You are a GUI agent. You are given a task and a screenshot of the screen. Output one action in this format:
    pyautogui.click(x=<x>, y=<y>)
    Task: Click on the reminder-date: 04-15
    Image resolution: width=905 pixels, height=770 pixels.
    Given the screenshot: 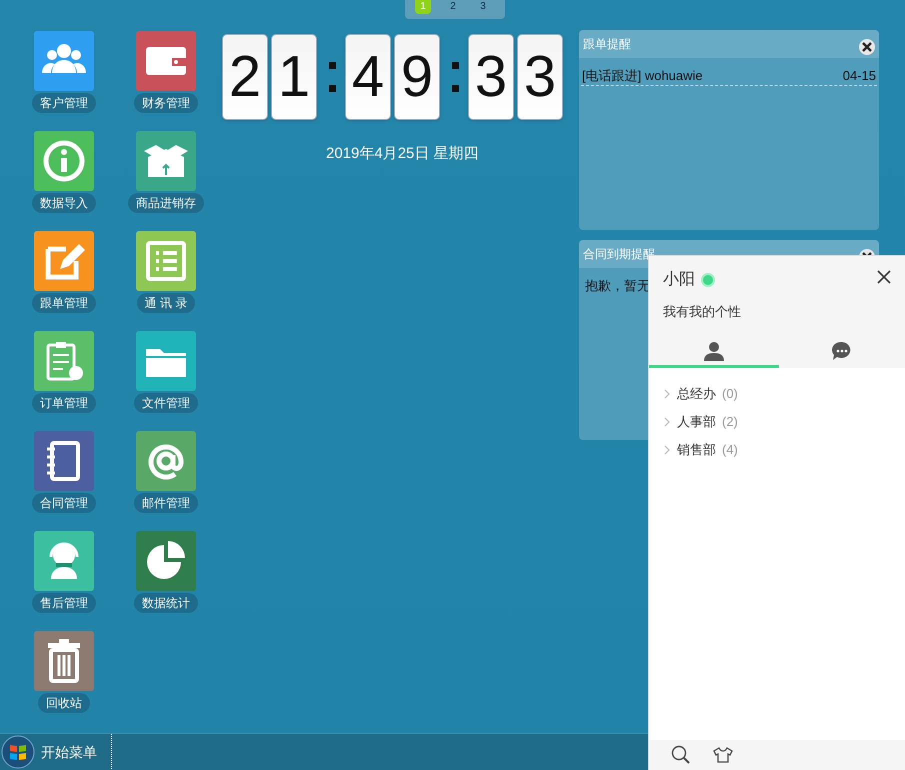 What is the action you would take?
    pyautogui.click(x=859, y=75)
    